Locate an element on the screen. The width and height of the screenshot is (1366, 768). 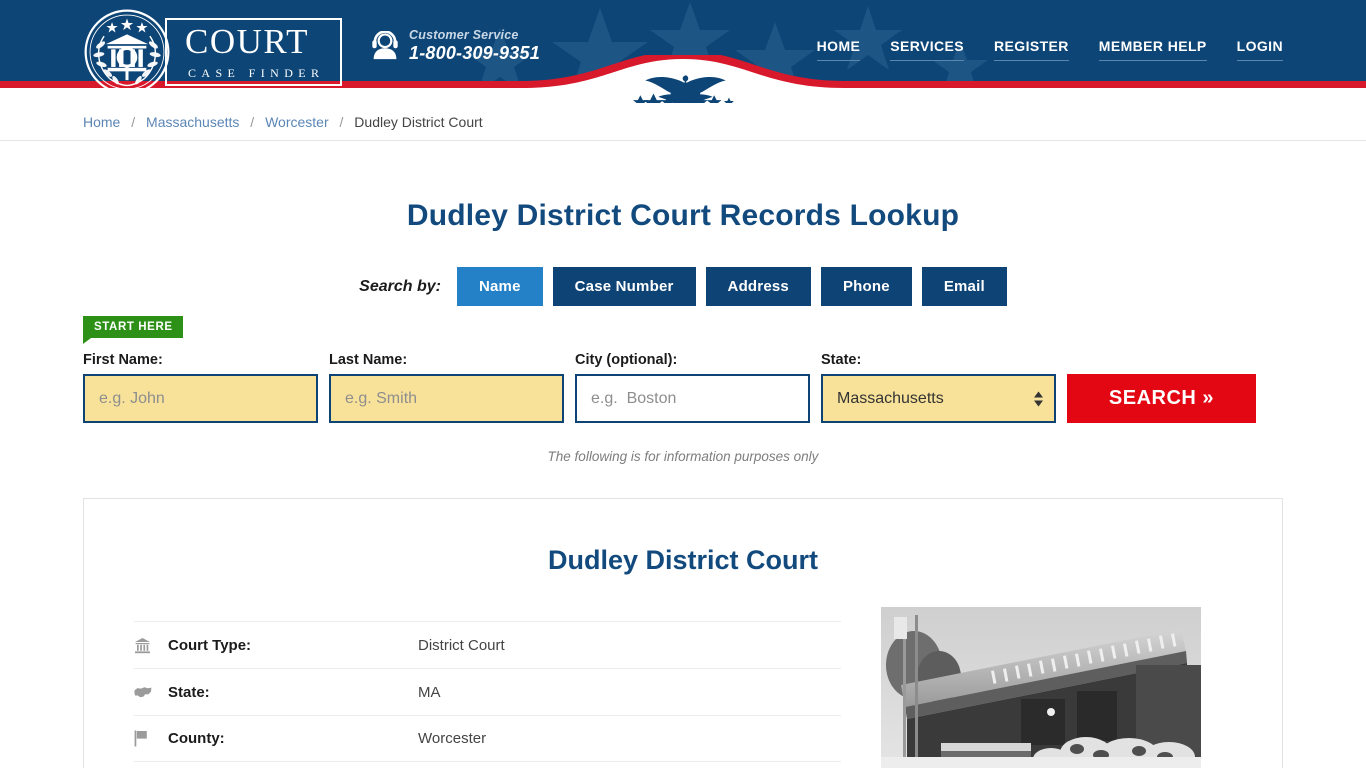
main-navigation: HOME SERVICES REGISTER MEMBER HELP LOGIN is located at coordinates (1049, 49).